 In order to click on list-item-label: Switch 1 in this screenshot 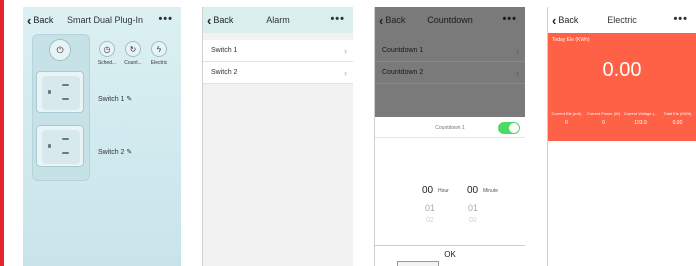, I will do `click(224, 50)`.